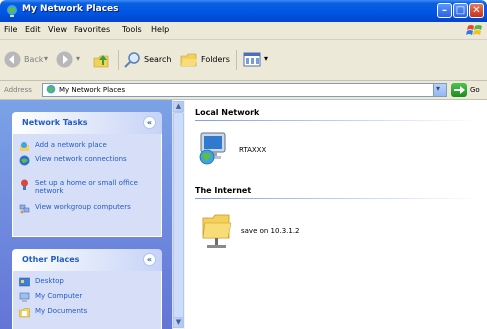 The image size is (487, 329). Describe the element at coordinates (24, 160) in the screenshot. I see `network-connections-icon` at that location.